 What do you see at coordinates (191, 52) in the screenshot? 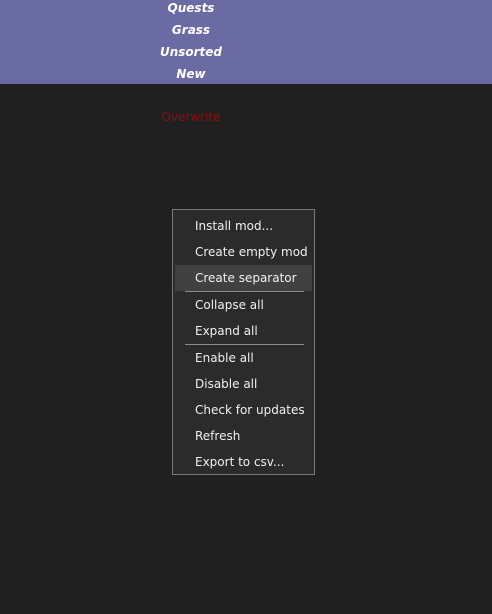
I see `separator-row-unsorted: Unsorted` at bounding box center [191, 52].